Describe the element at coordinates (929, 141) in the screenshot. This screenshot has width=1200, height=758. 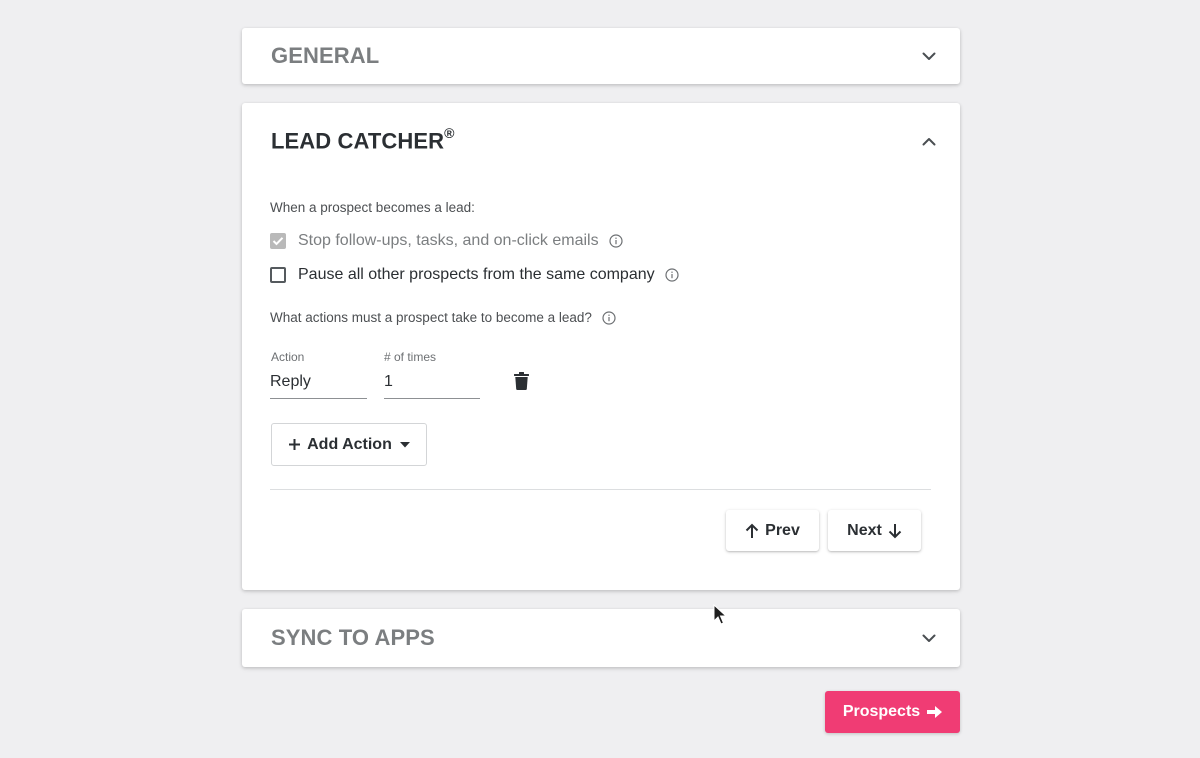
I see `chevron-up-icon` at that location.